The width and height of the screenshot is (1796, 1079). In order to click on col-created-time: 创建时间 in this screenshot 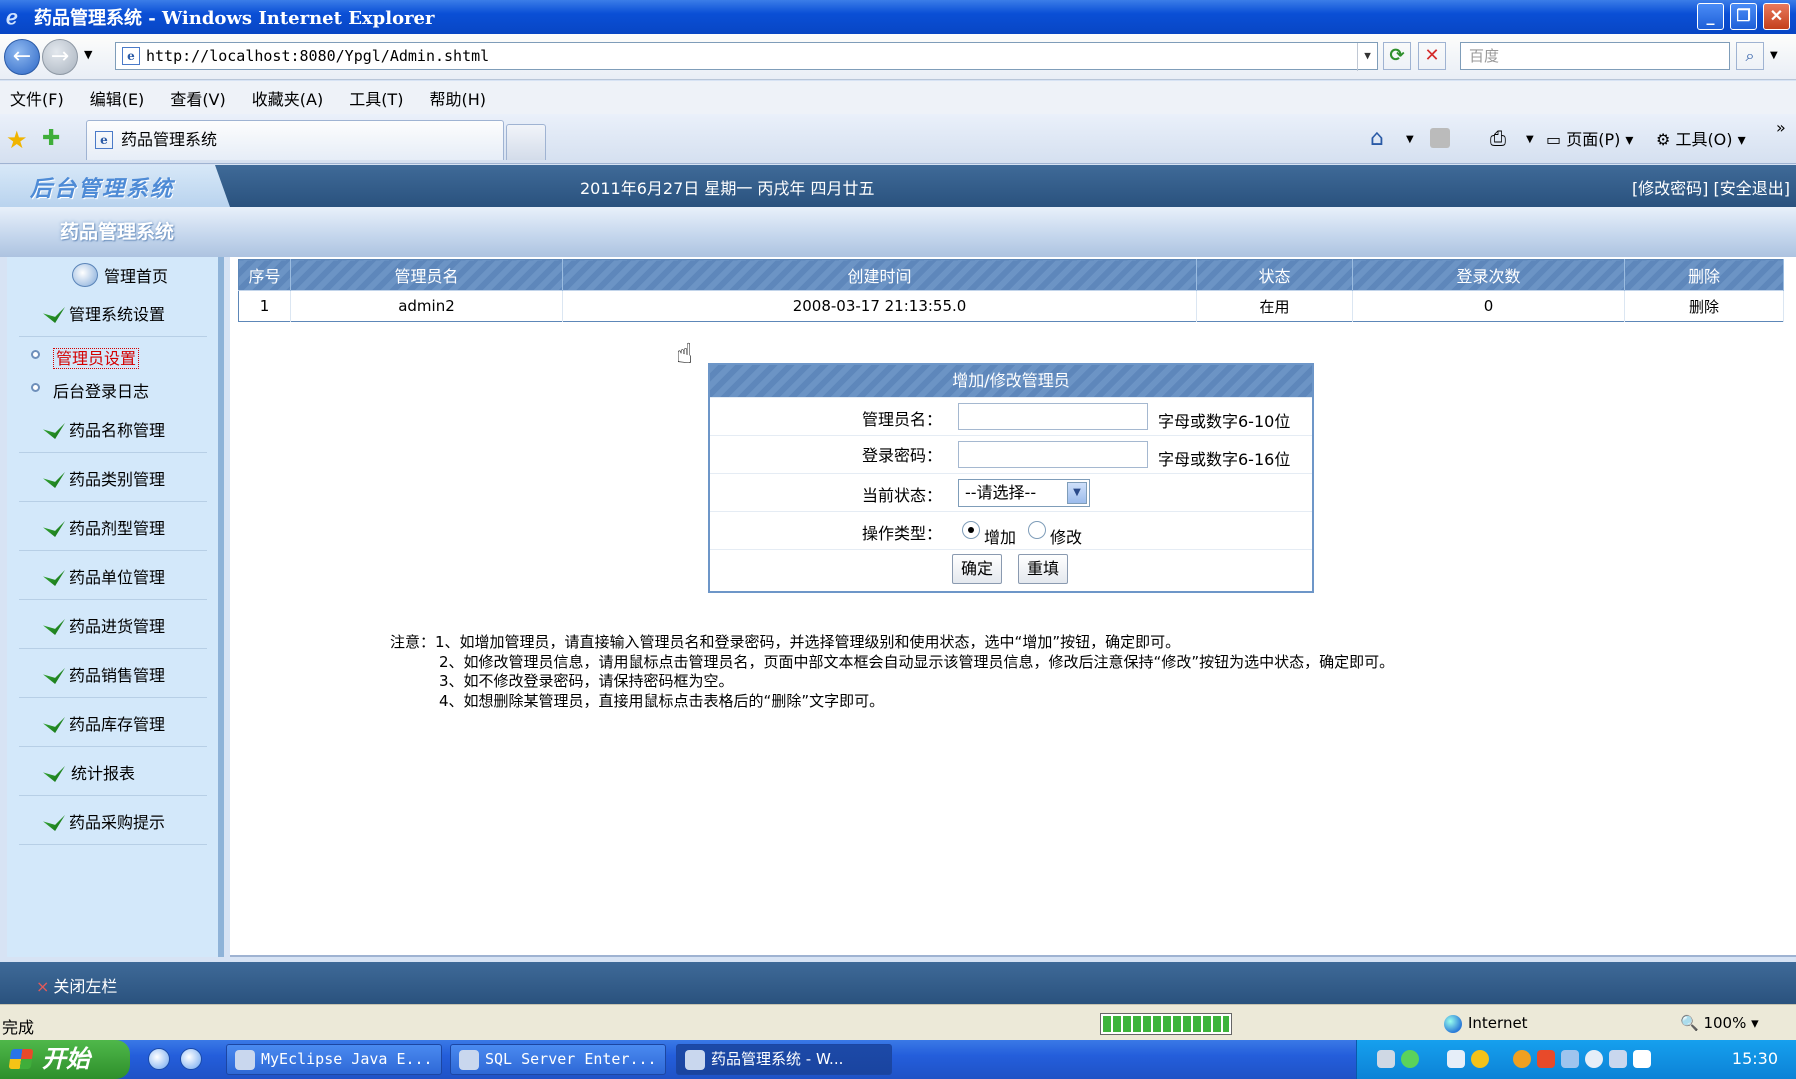, I will do `click(879, 275)`.